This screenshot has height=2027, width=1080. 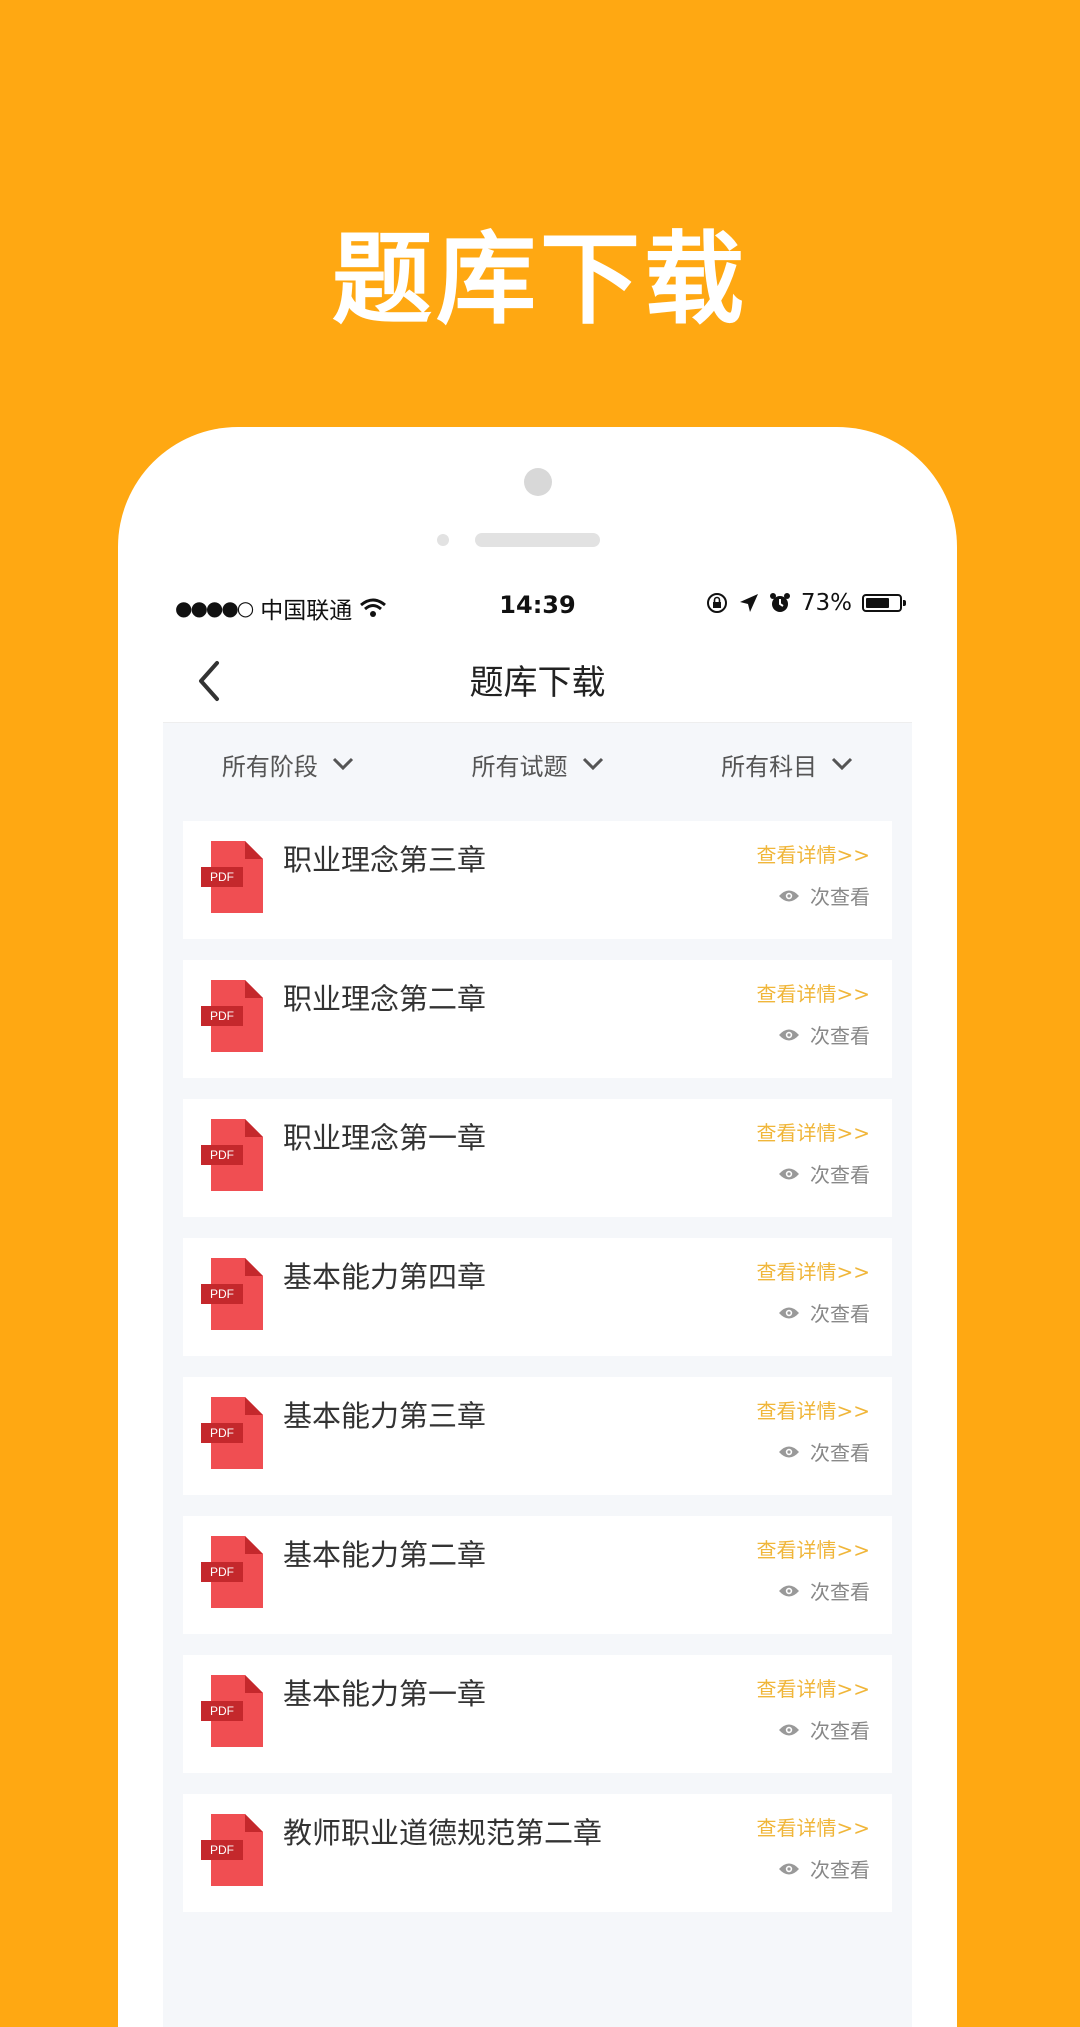 I want to click on list-item-title: 基本能力第四章, so click(x=385, y=1277).